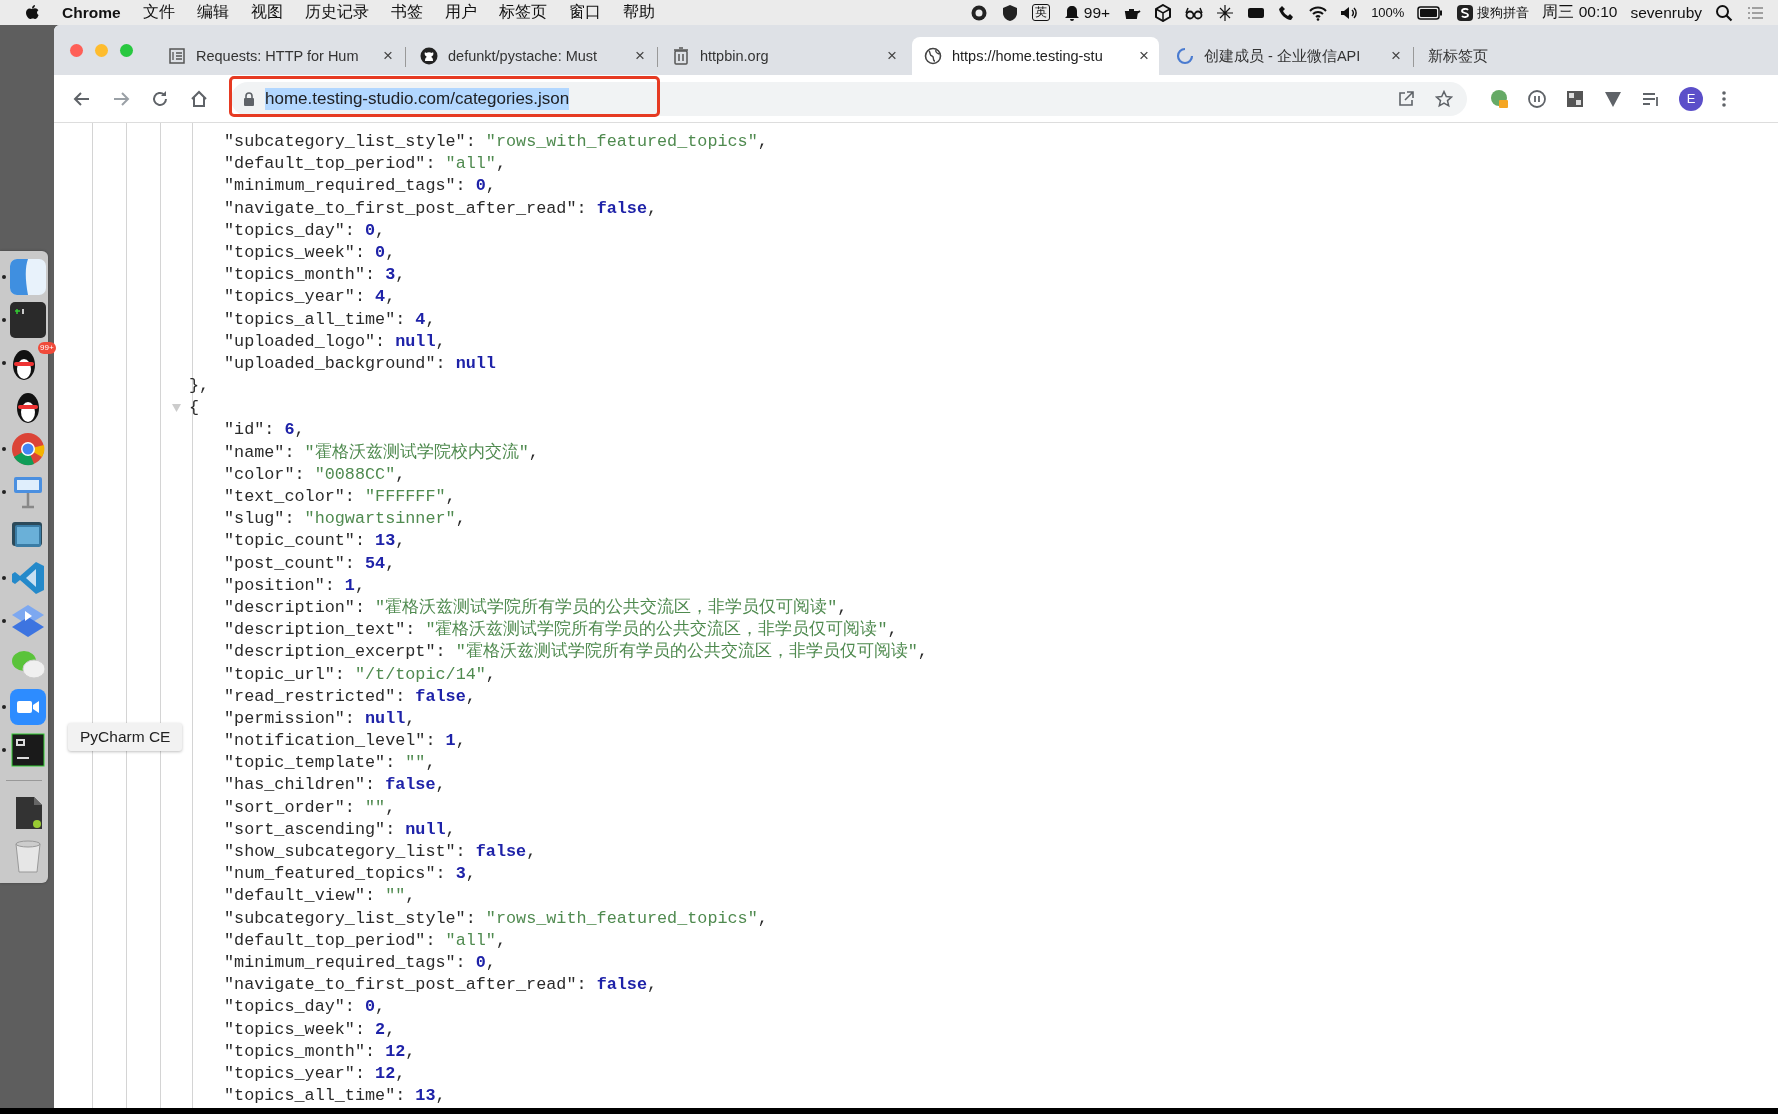  I want to click on json-line: "show_subcategory_list": false,, so click(380, 852).